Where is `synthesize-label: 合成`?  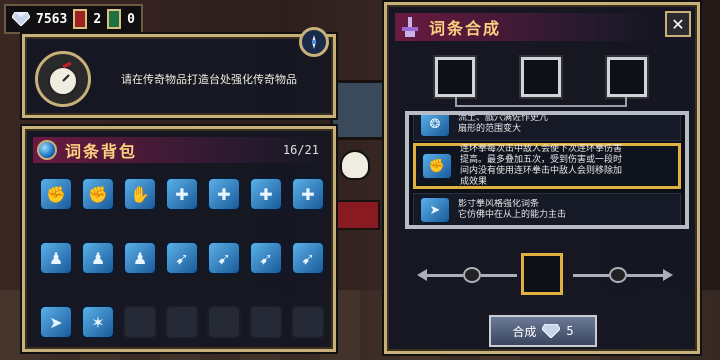
synthesize-label: 合成 is located at coordinates (524, 331).